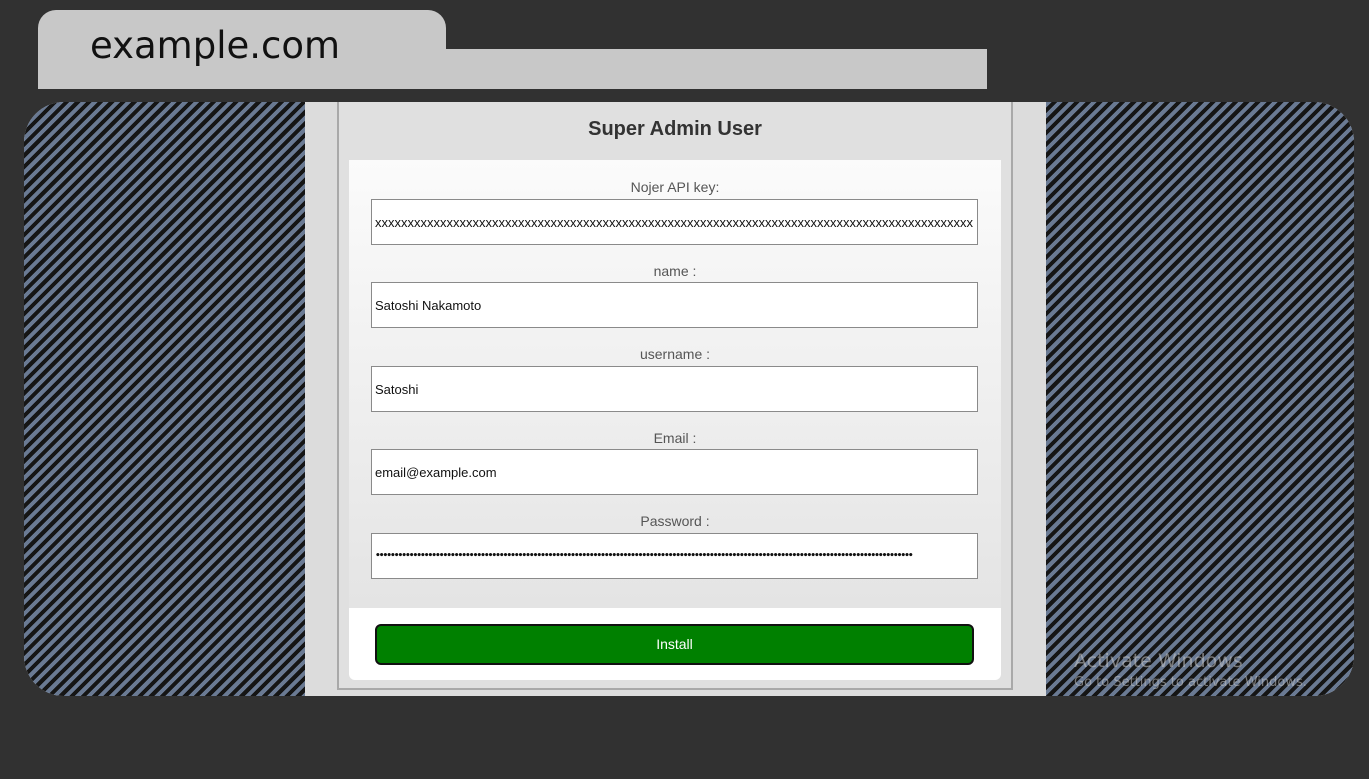 Image resolution: width=1369 pixels, height=779 pixels. What do you see at coordinates (675, 438) in the screenshot?
I see `email-label: Email :` at bounding box center [675, 438].